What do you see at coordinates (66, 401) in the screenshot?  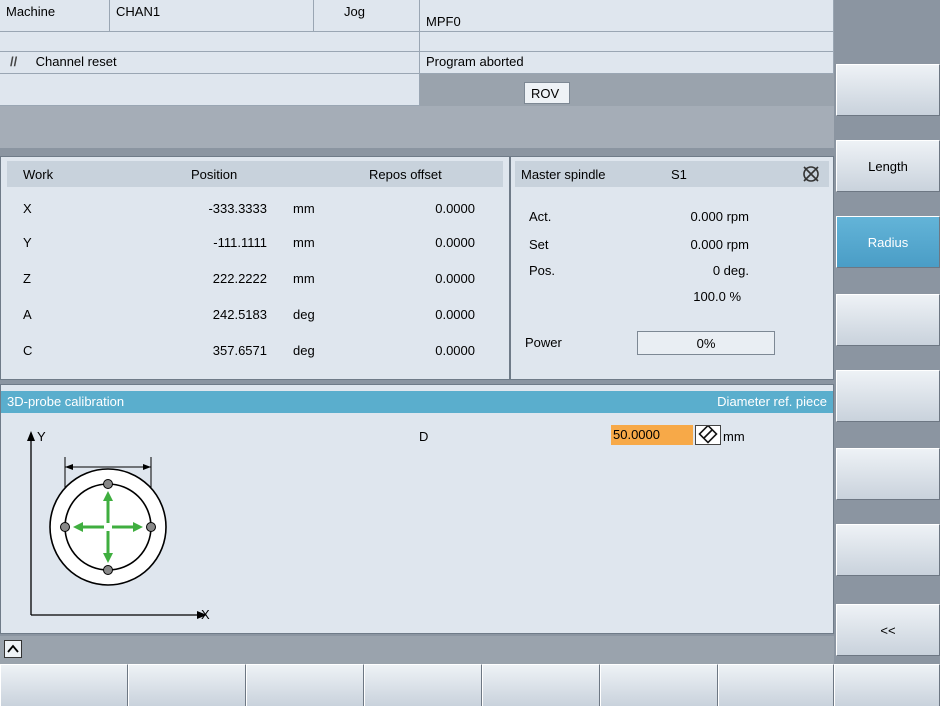 I see `calibration-title: 3D-probe calibration` at bounding box center [66, 401].